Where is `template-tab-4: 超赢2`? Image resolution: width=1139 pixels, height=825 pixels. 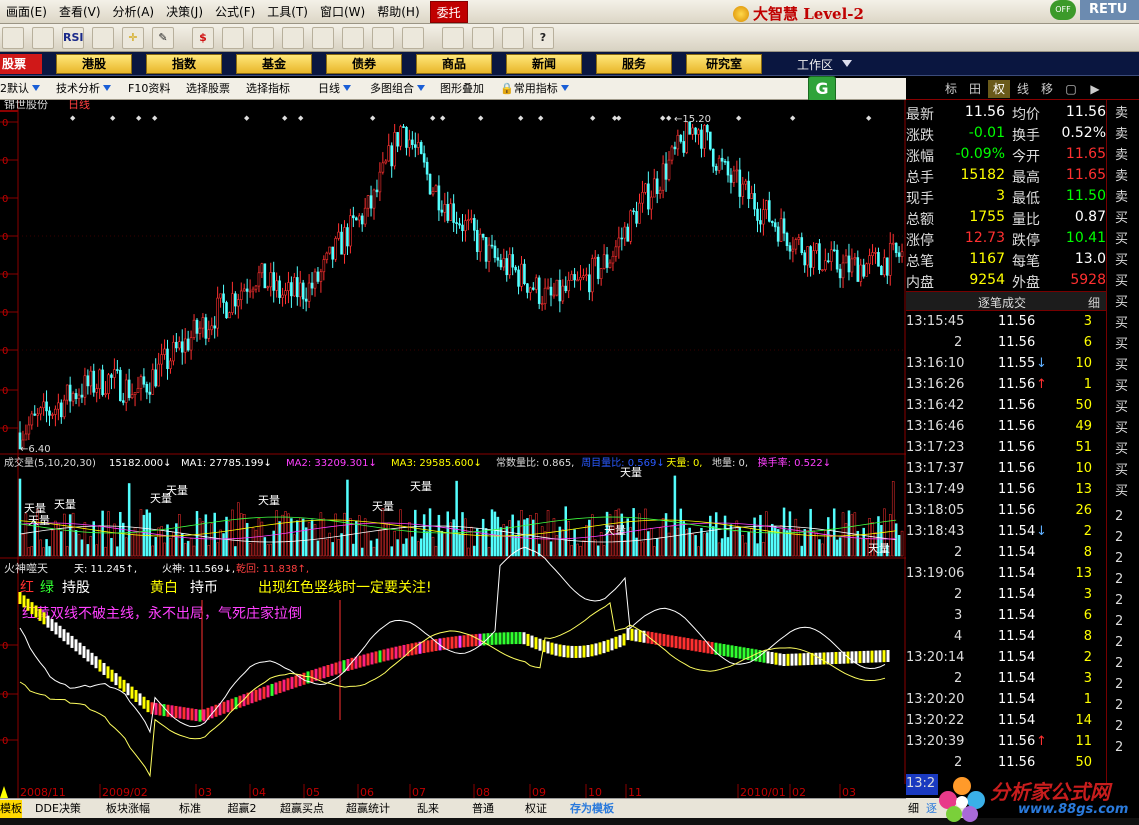 template-tab-4: 超赢2 is located at coordinates (242, 809).